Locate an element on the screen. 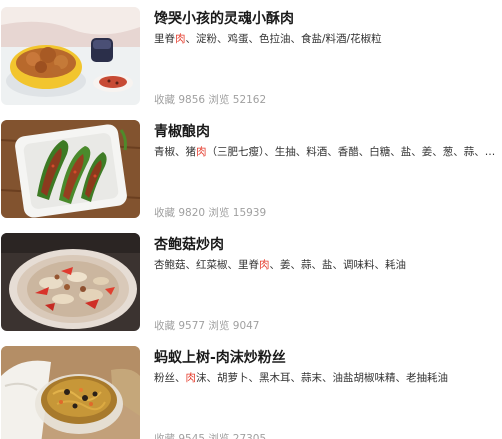 This screenshot has width=502, height=439. glass-noodles-image is located at coordinates (70, 392).